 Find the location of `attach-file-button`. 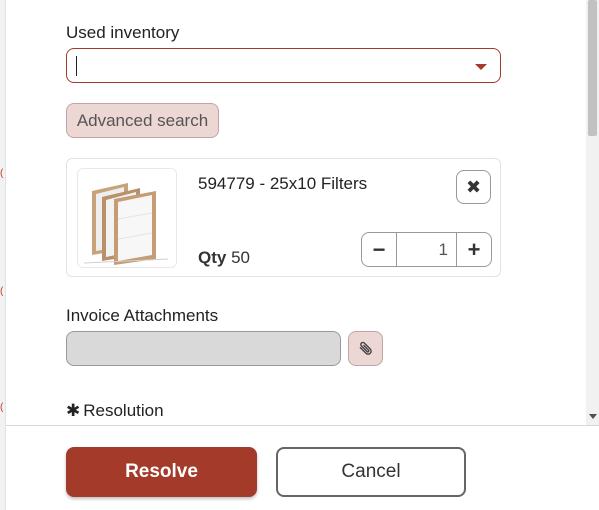

attach-file-button is located at coordinates (365, 348).